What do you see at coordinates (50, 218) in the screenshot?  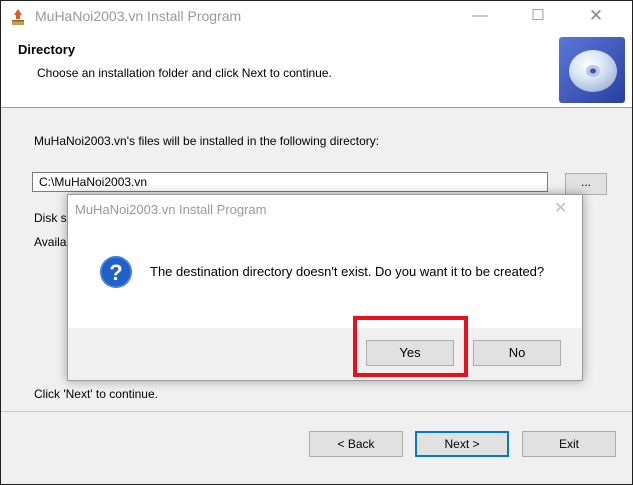 I see `disk-space-label: Disk s` at bounding box center [50, 218].